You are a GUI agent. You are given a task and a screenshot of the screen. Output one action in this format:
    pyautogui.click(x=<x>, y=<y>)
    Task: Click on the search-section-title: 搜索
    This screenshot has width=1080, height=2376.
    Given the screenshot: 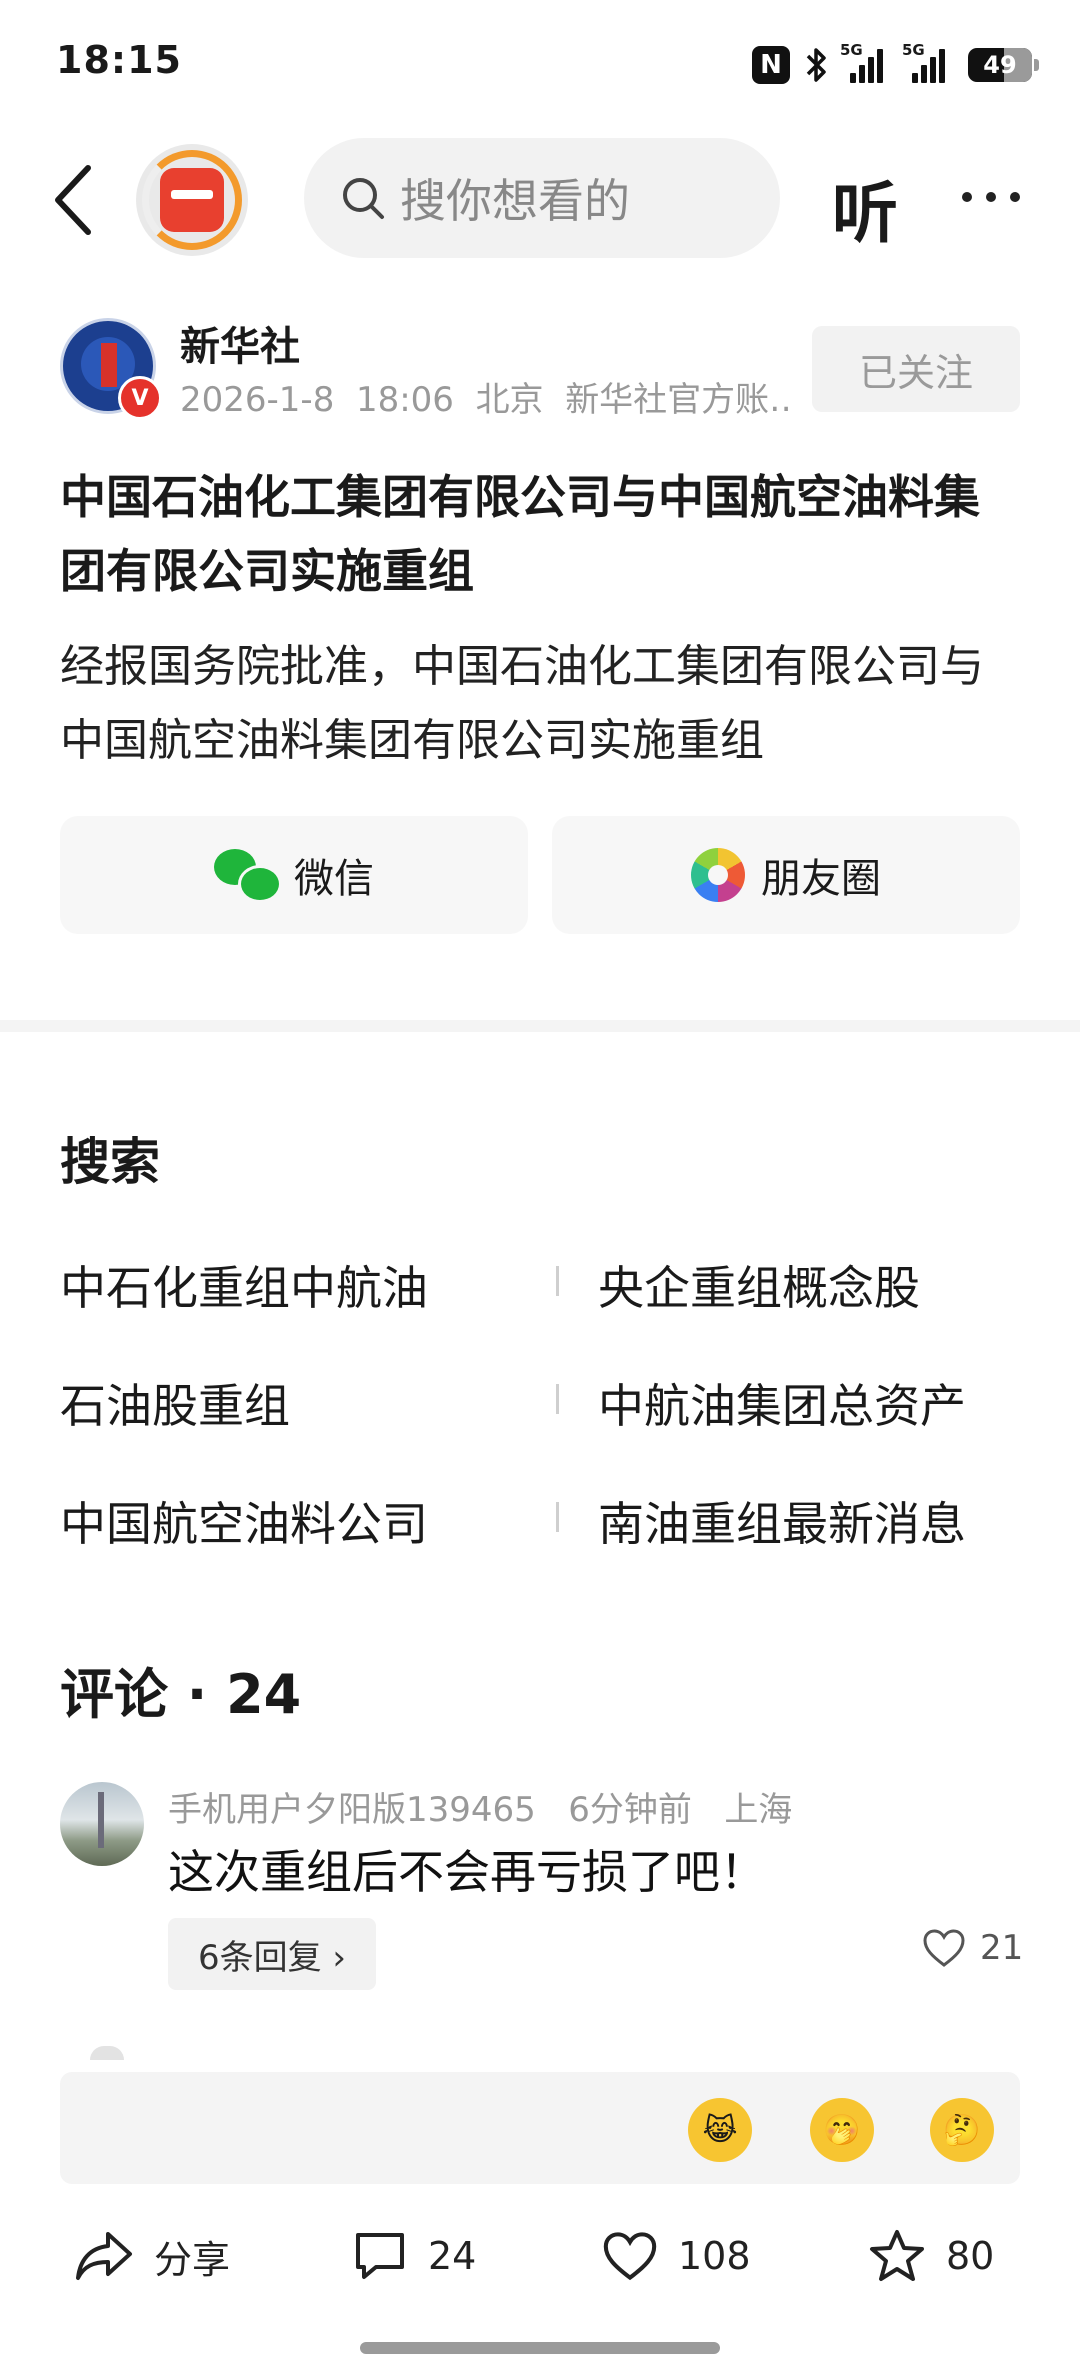 What is the action you would take?
    pyautogui.click(x=110, y=1162)
    